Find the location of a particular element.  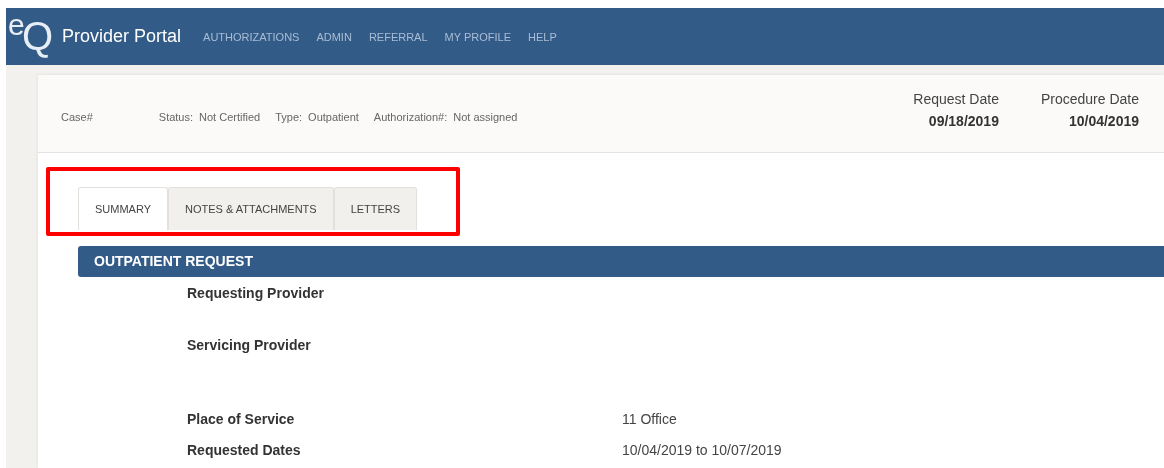

row-label: Servicing Provider is located at coordinates (249, 345).